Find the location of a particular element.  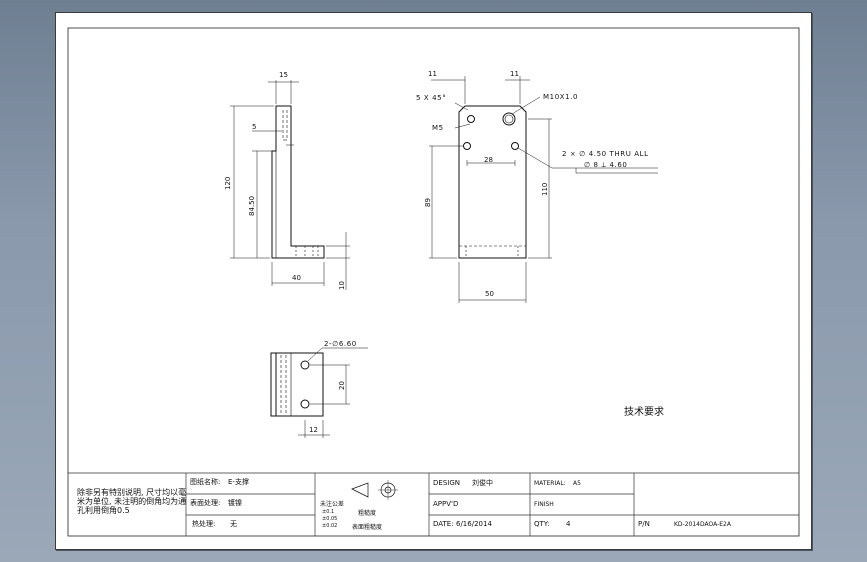

technical-requirements: 技术要求 is located at coordinates (644, 411).